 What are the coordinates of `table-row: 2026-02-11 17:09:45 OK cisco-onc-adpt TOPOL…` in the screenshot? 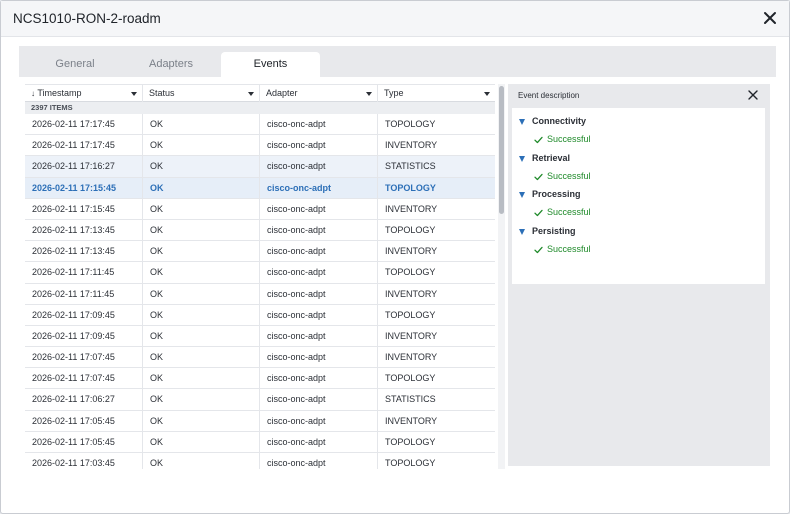 It's located at (260, 315).